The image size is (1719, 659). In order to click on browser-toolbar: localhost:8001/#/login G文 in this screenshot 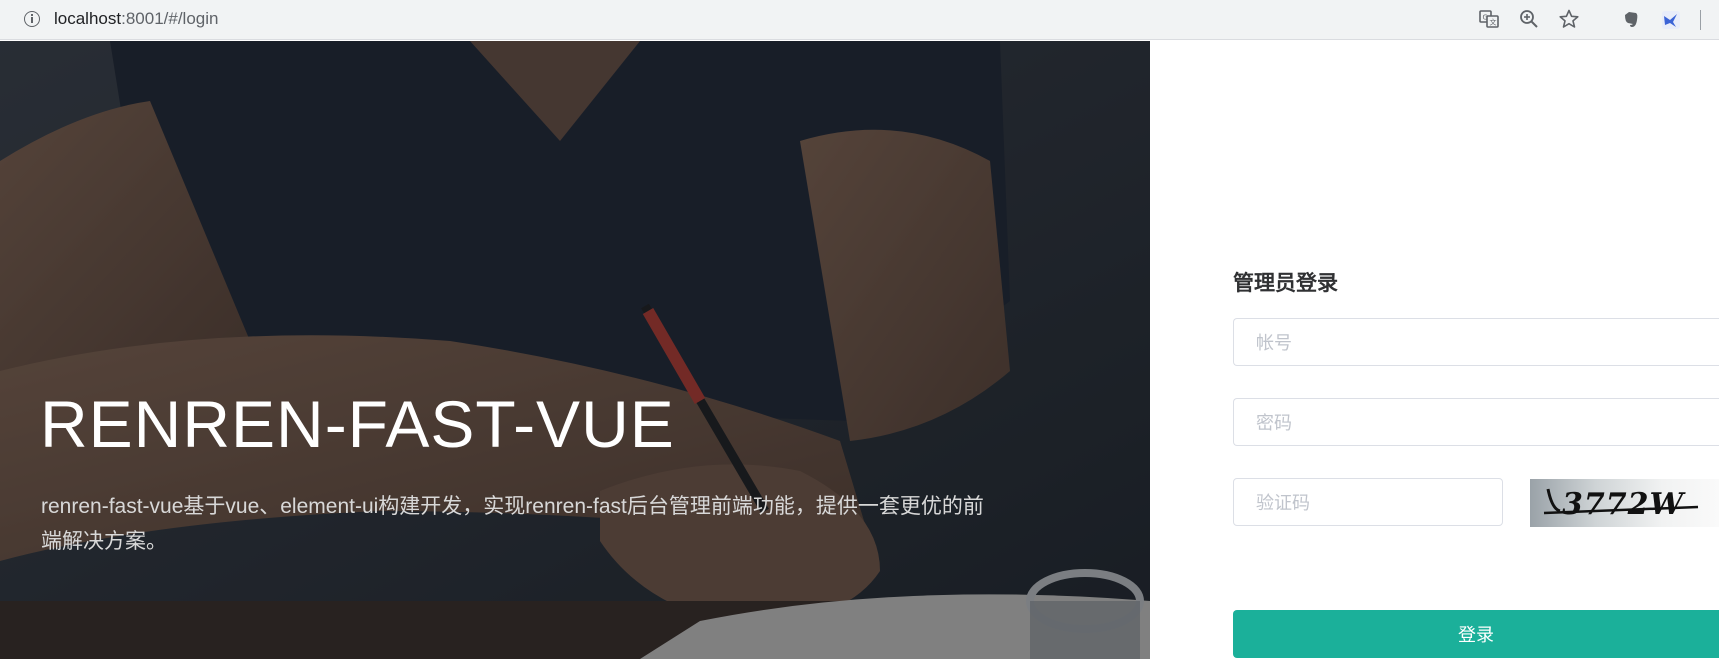, I will do `click(859, 20)`.